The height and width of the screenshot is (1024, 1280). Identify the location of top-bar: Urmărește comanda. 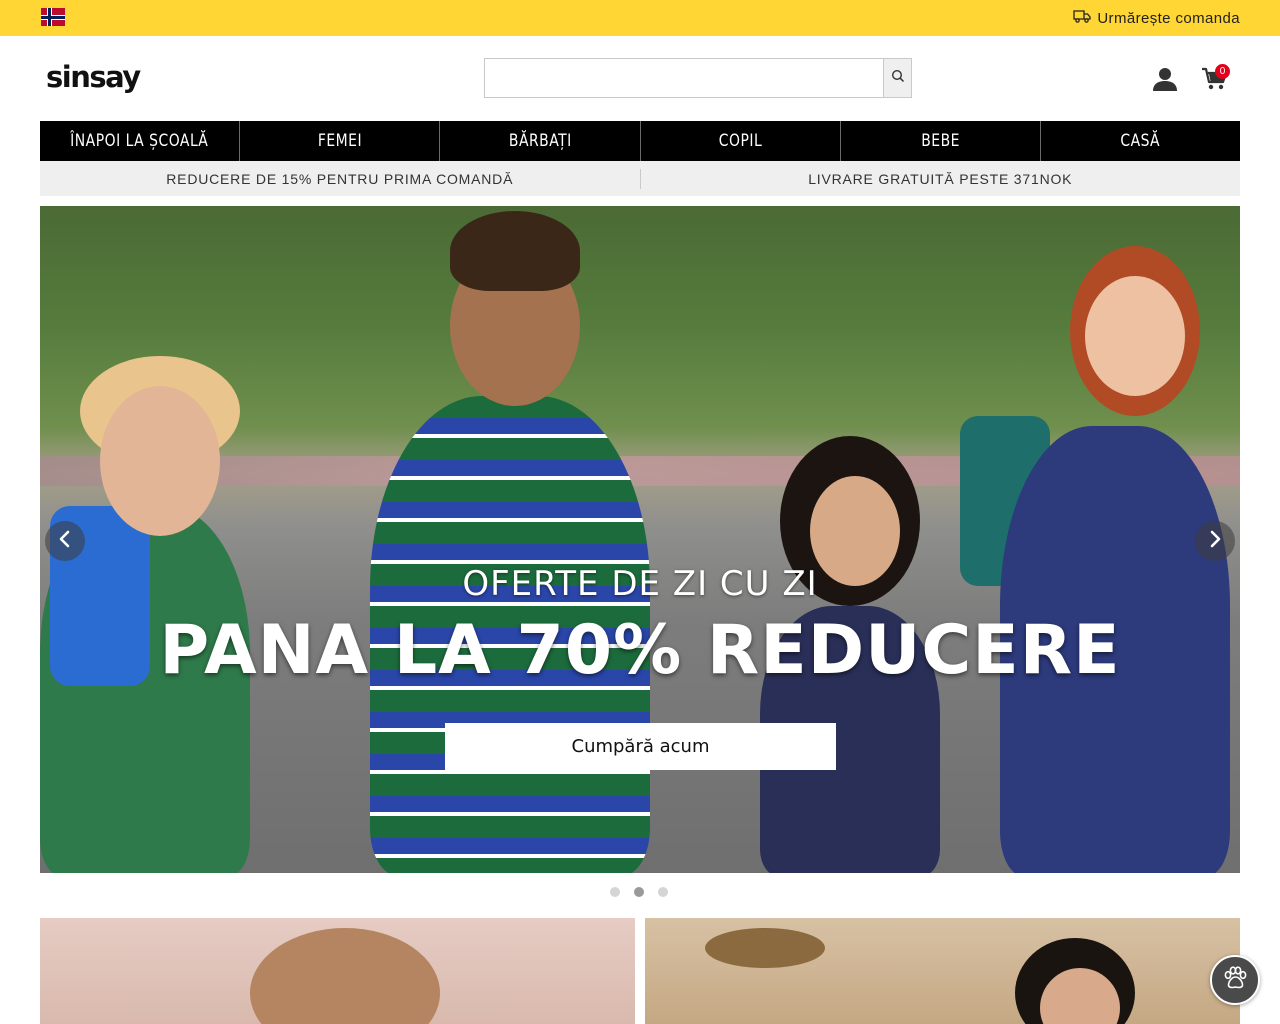
(640, 18).